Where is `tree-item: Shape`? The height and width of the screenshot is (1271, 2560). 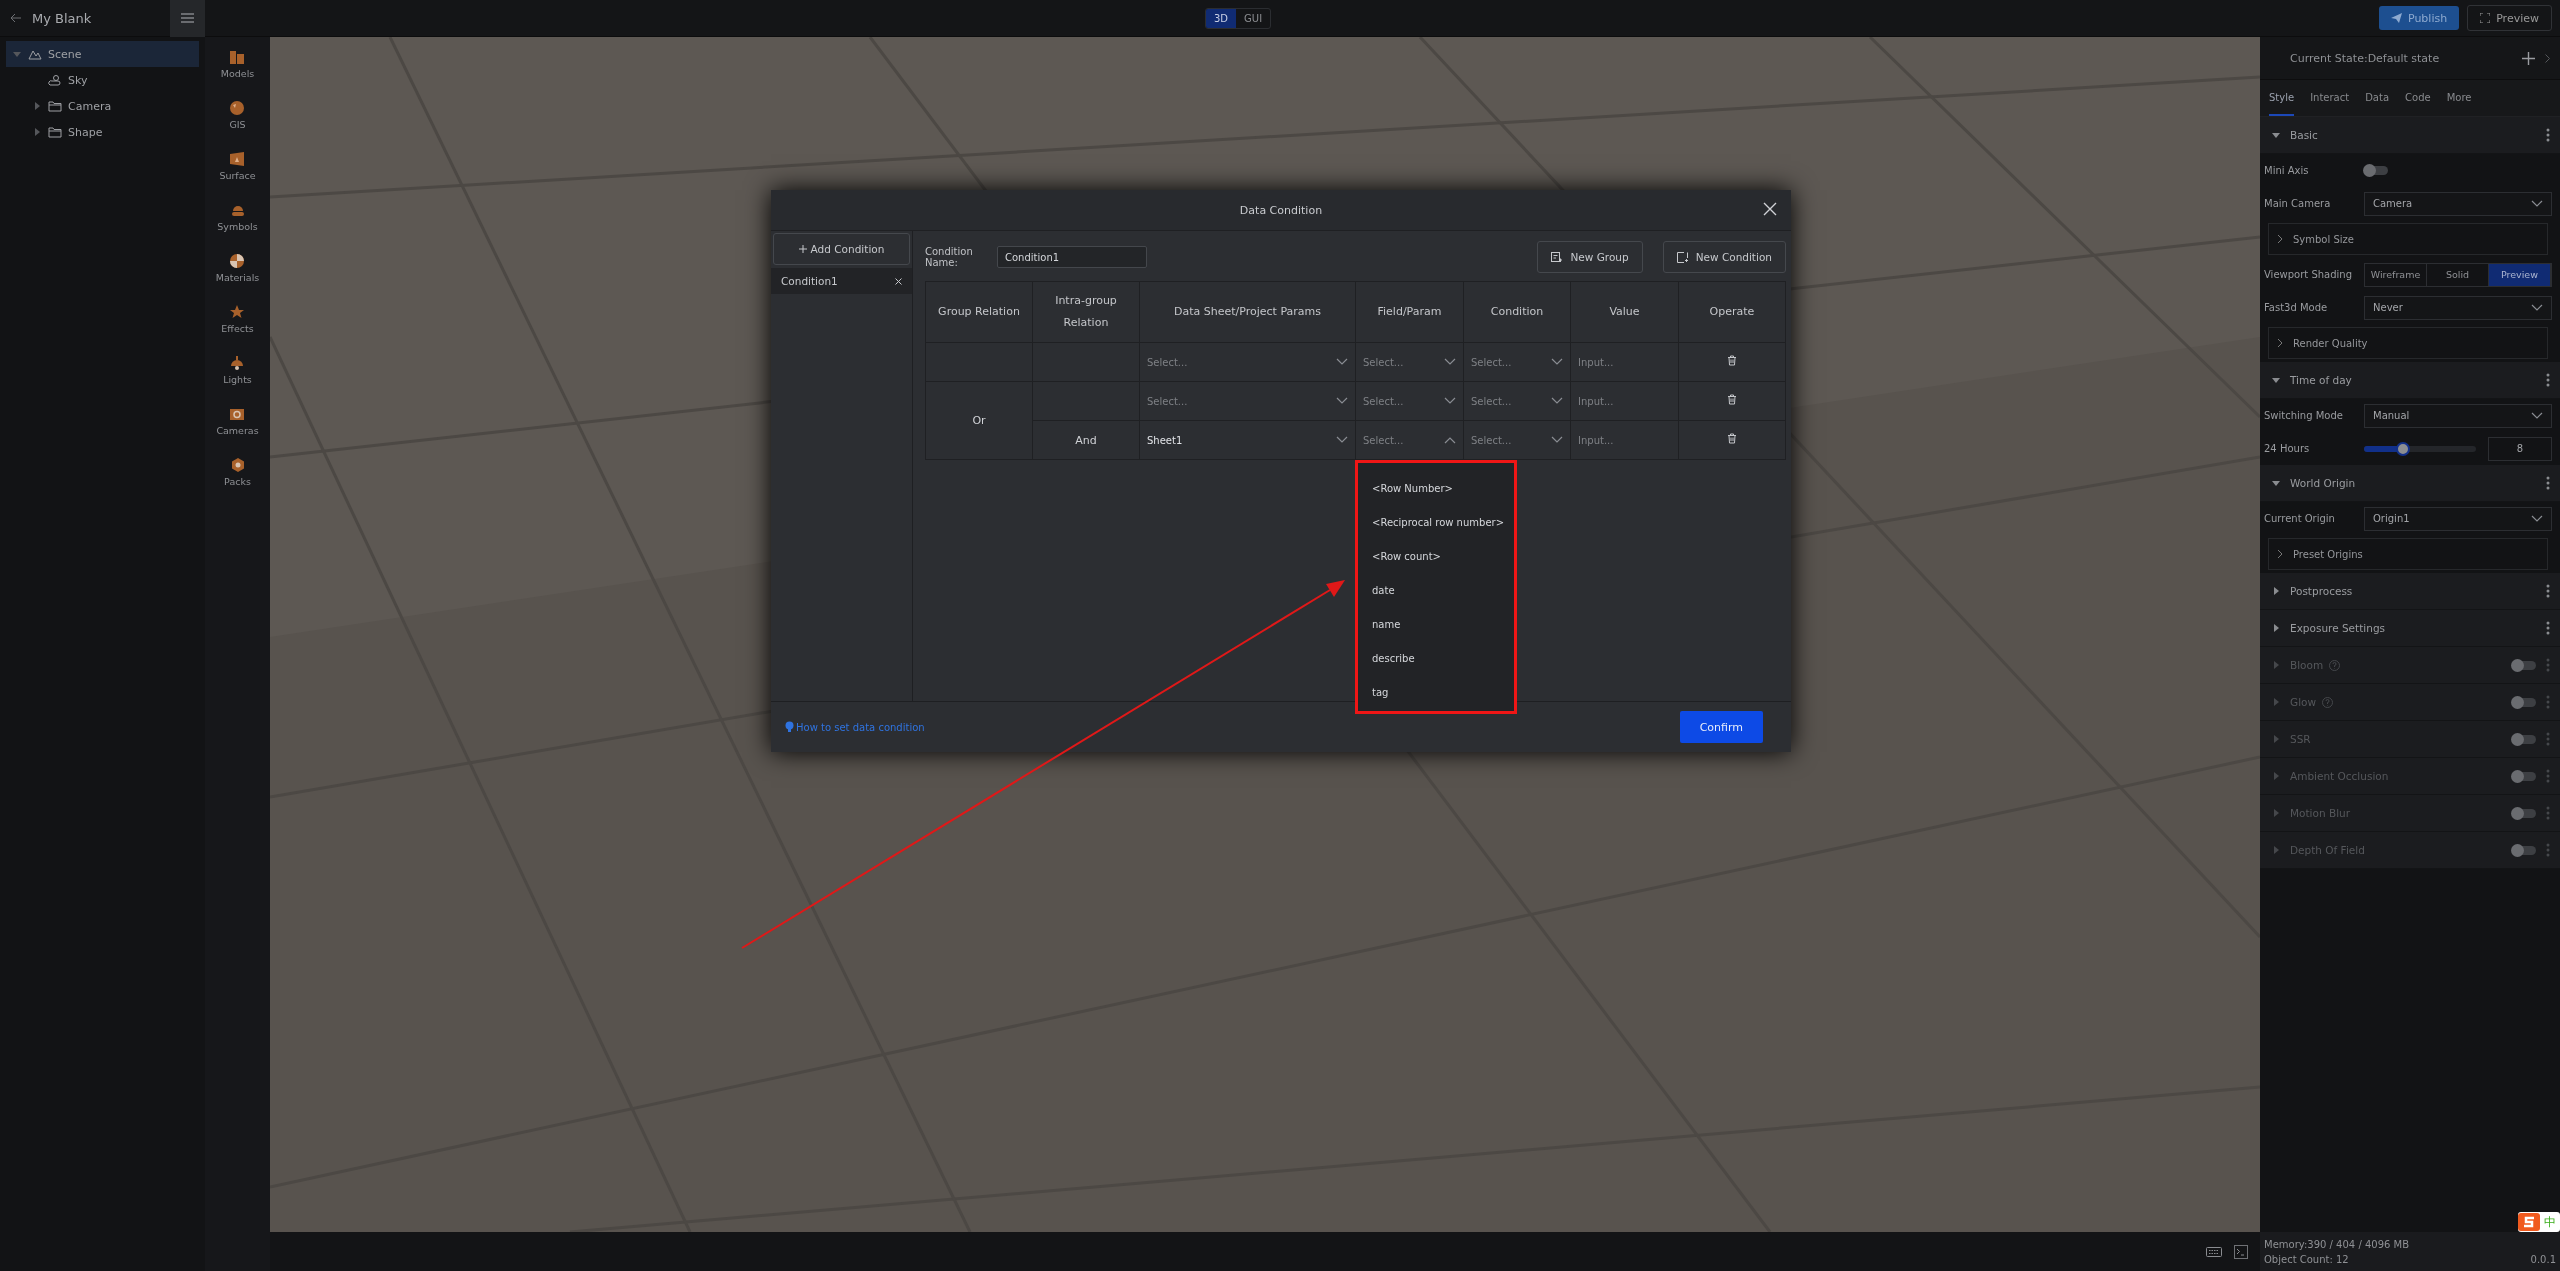
tree-item: Shape is located at coordinates (112, 132).